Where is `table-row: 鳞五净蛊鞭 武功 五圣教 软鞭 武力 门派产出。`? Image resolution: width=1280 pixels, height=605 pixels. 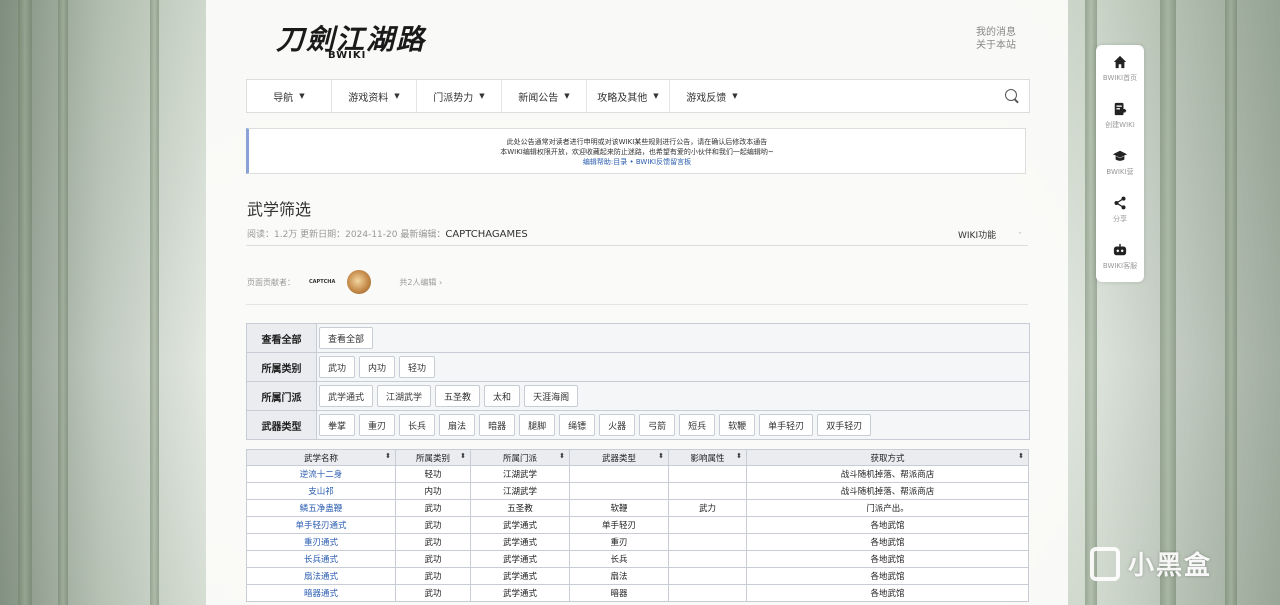 table-row: 鳞五净蛊鞭 武功 五圣教 软鞭 武力 门派产出。 is located at coordinates (637, 508).